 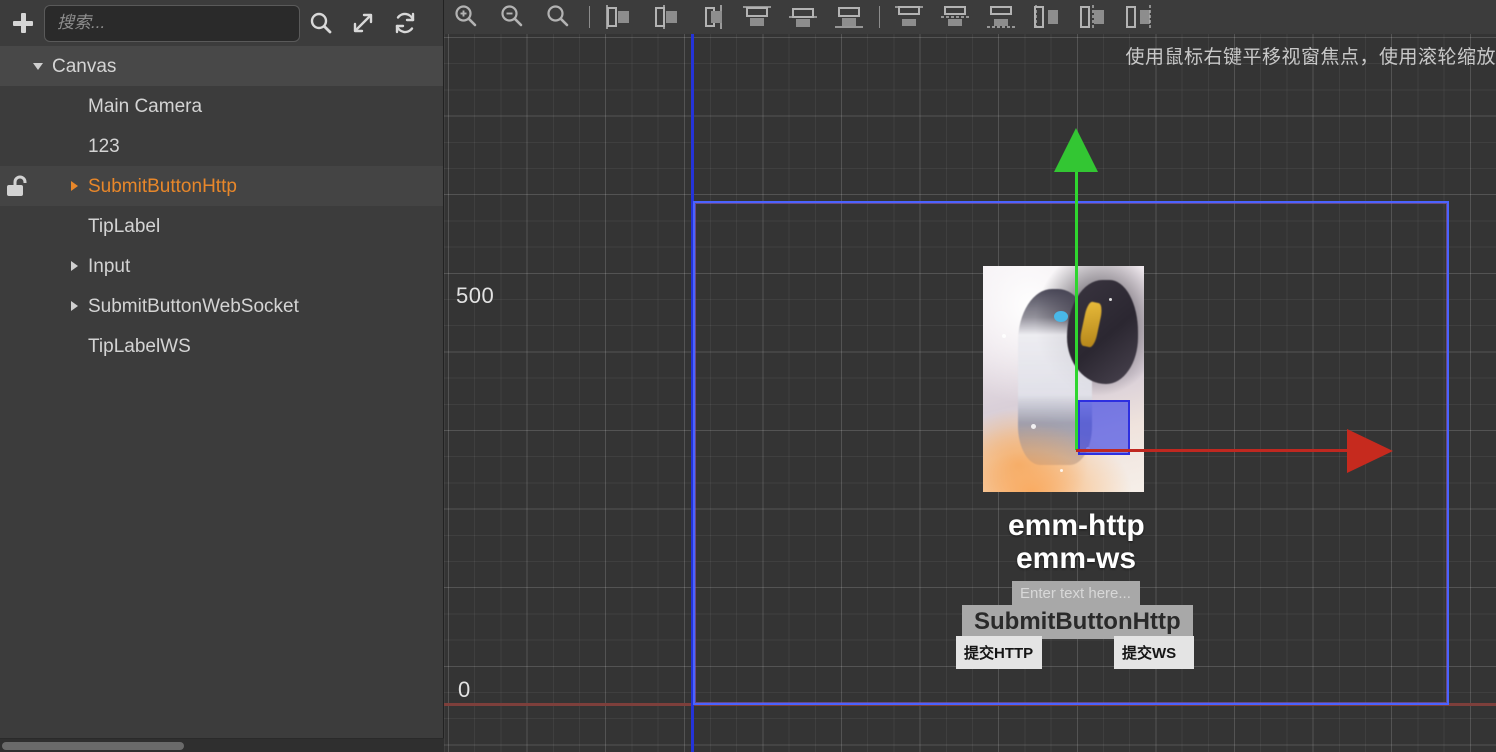 I want to click on search-field, so click(x=172, y=23).